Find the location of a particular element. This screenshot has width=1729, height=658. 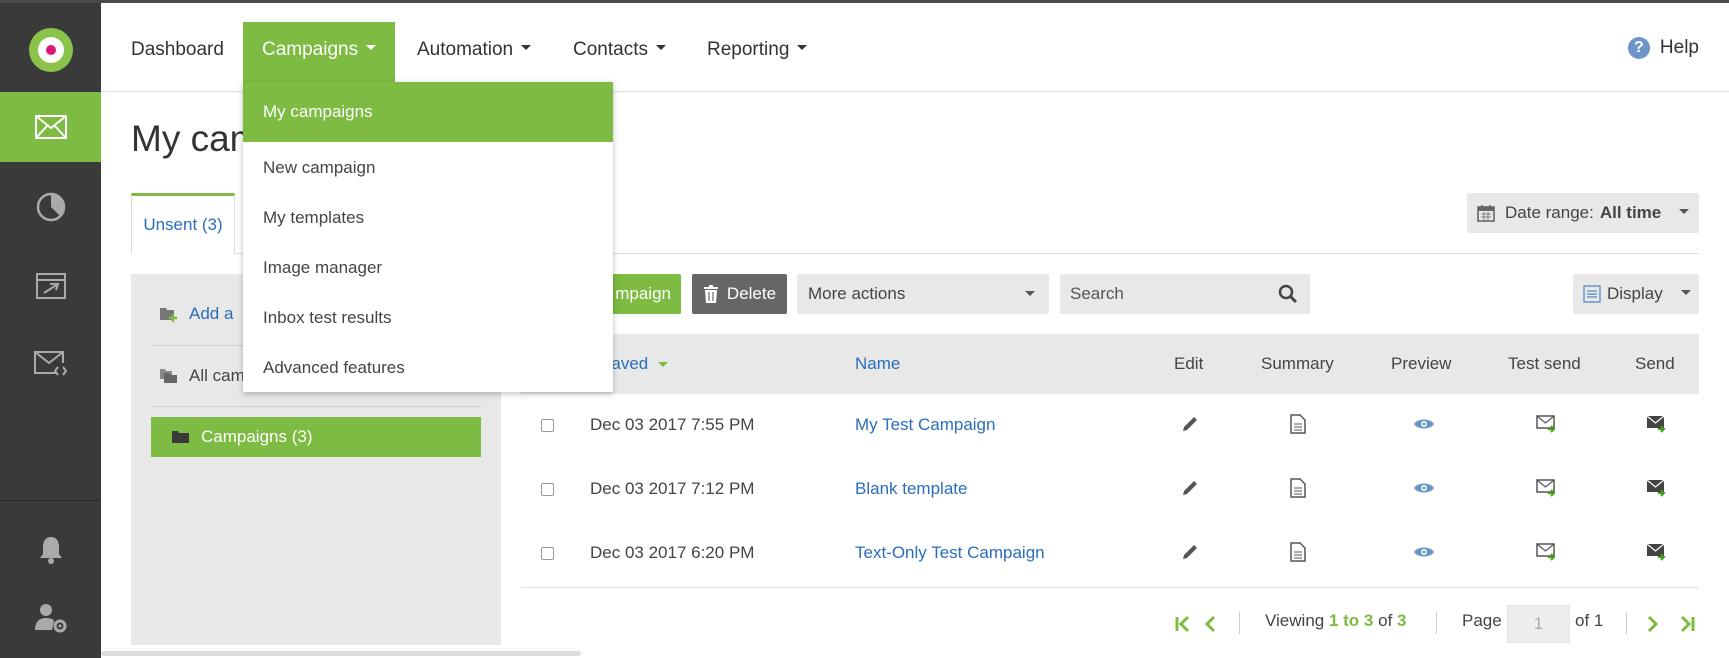

page-number-input: 1 is located at coordinates (1538, 624).